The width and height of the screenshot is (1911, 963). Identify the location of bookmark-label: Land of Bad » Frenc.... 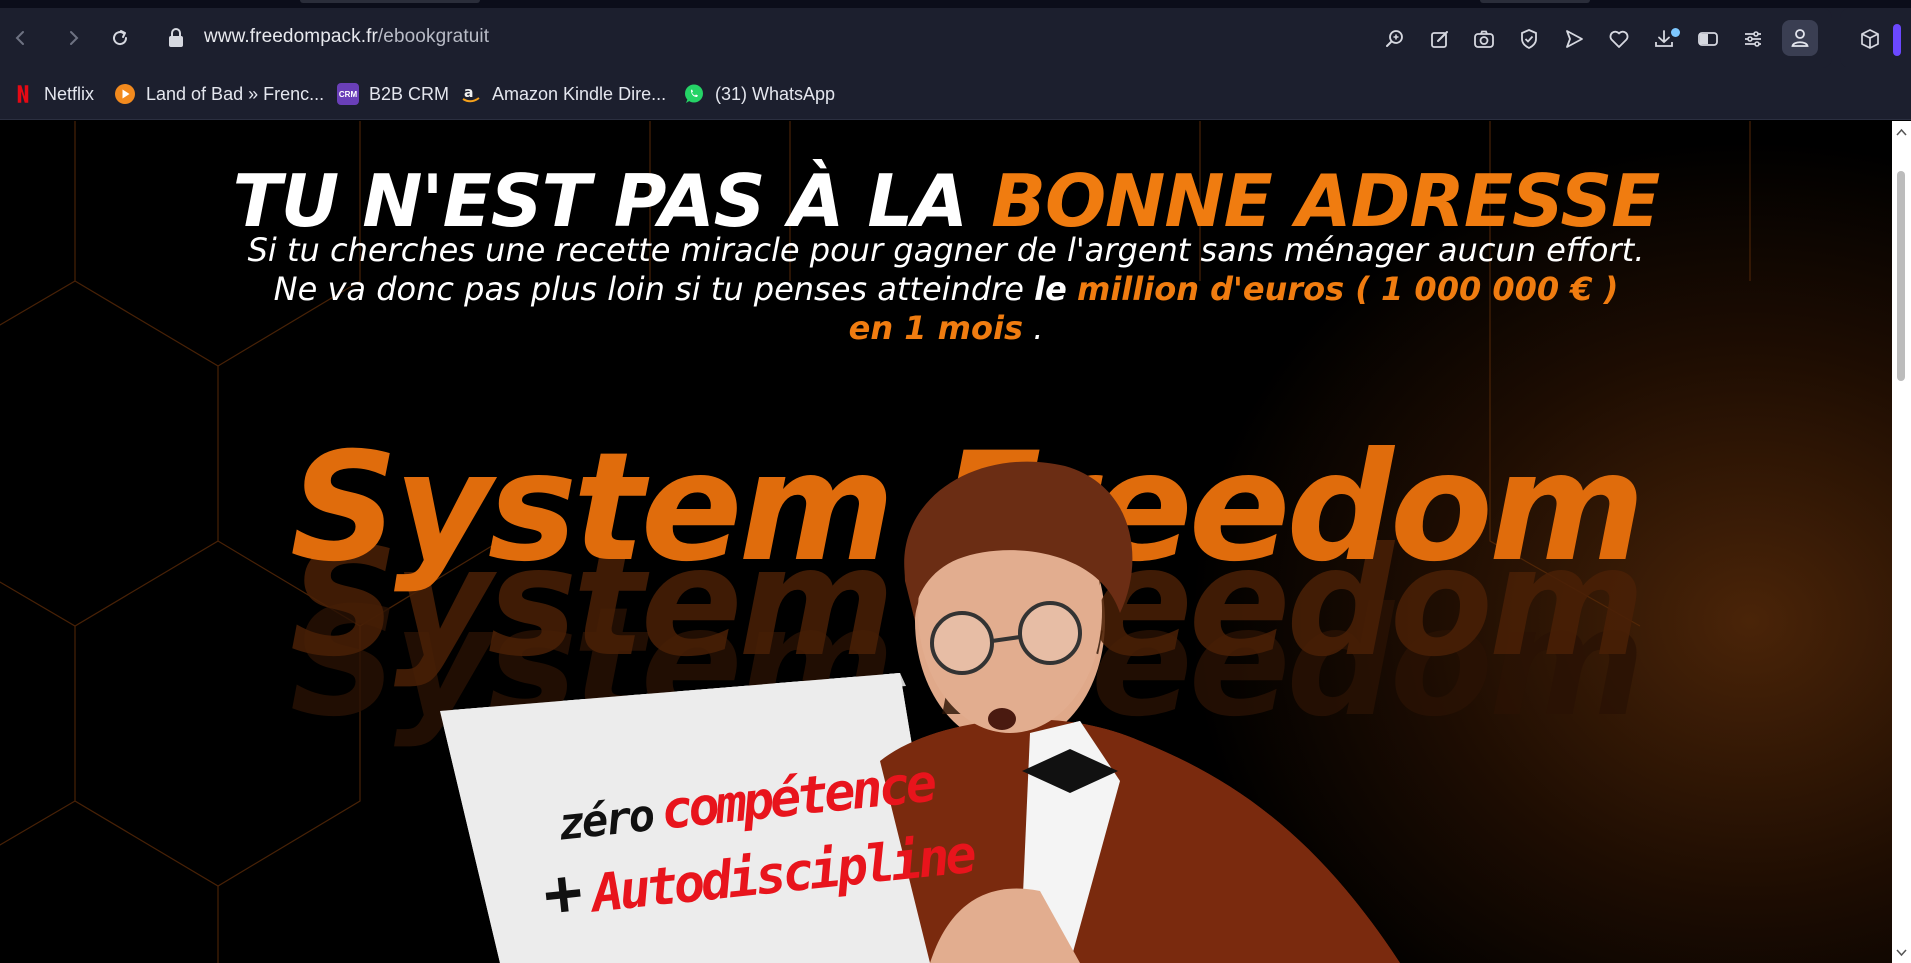
(235, 93).